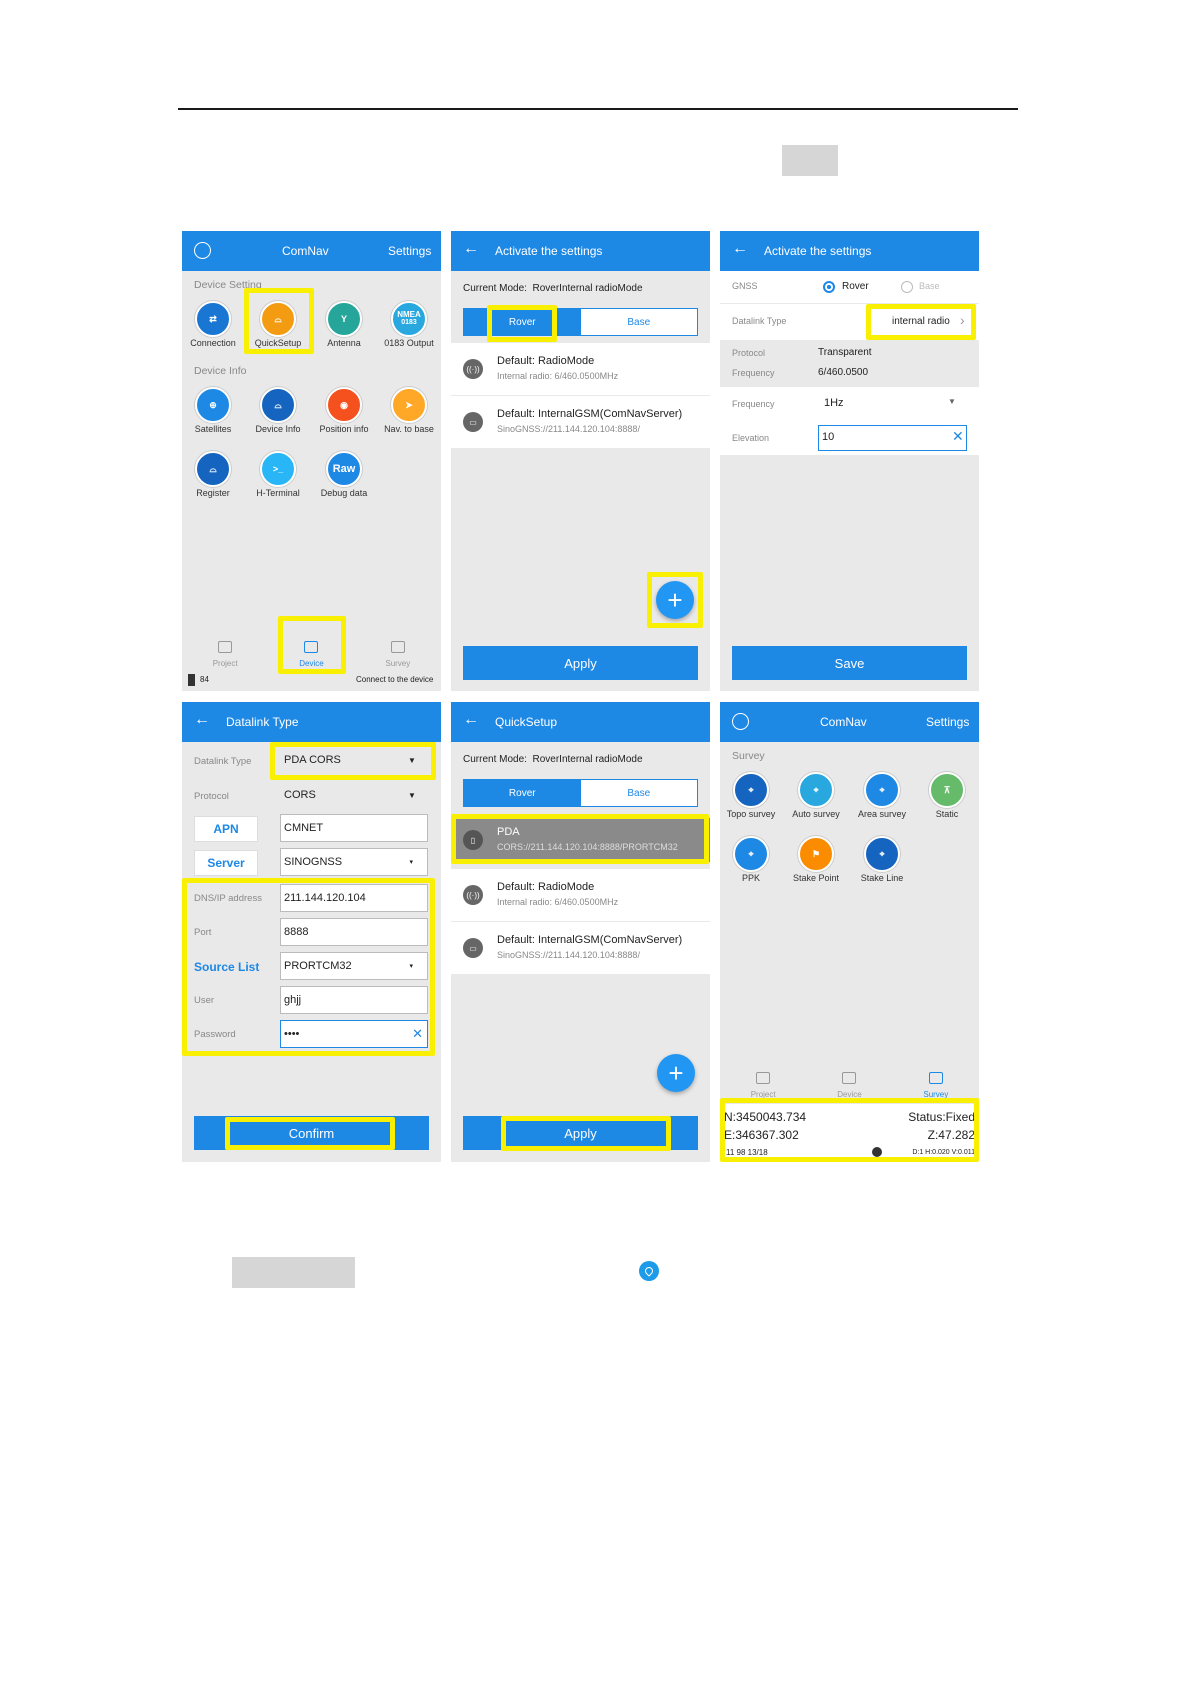 The height and width of the screenshot is (1684, 1191). Describe the element at coordinates (526, 722) in the screenshot. I see `page-title: QuickSetup` at that location.